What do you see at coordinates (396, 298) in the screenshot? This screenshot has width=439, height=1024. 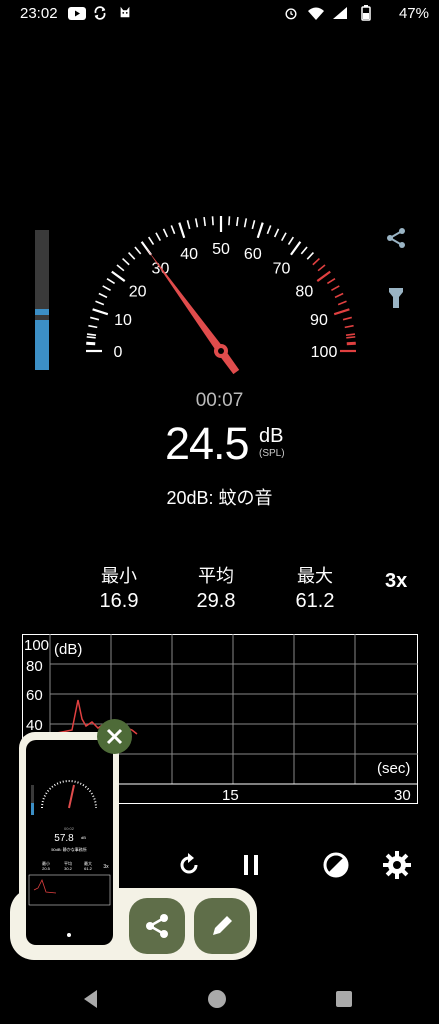 I see `flashlight-icon` at bounding box center [396, 298].